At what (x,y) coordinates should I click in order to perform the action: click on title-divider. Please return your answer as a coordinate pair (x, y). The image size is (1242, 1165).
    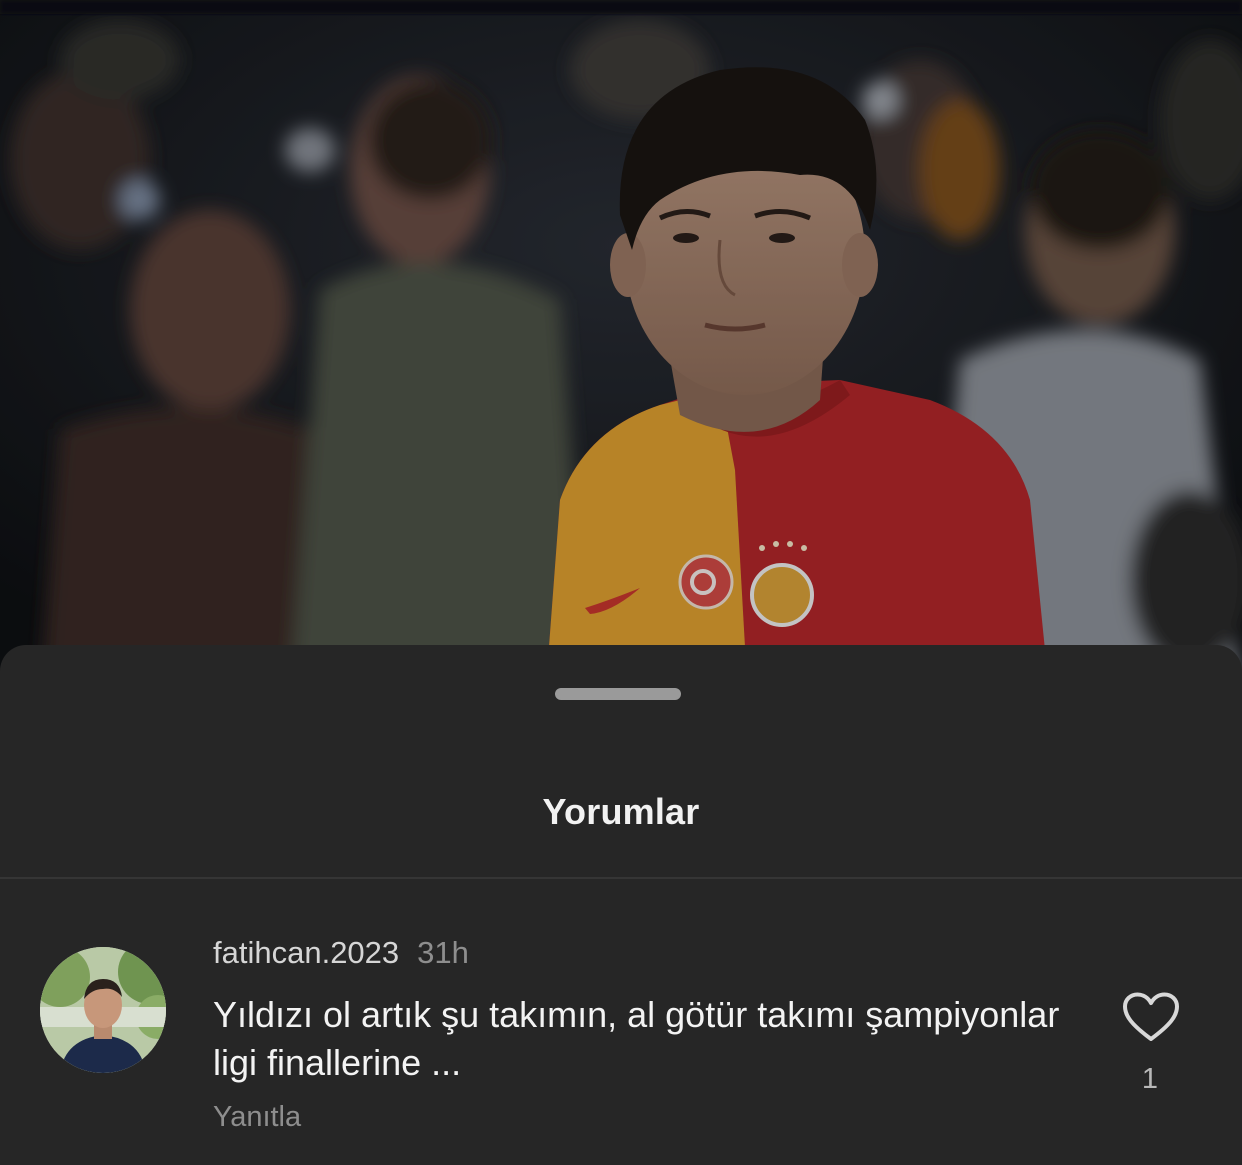
    Looking at the image, I should click on (621, 878).